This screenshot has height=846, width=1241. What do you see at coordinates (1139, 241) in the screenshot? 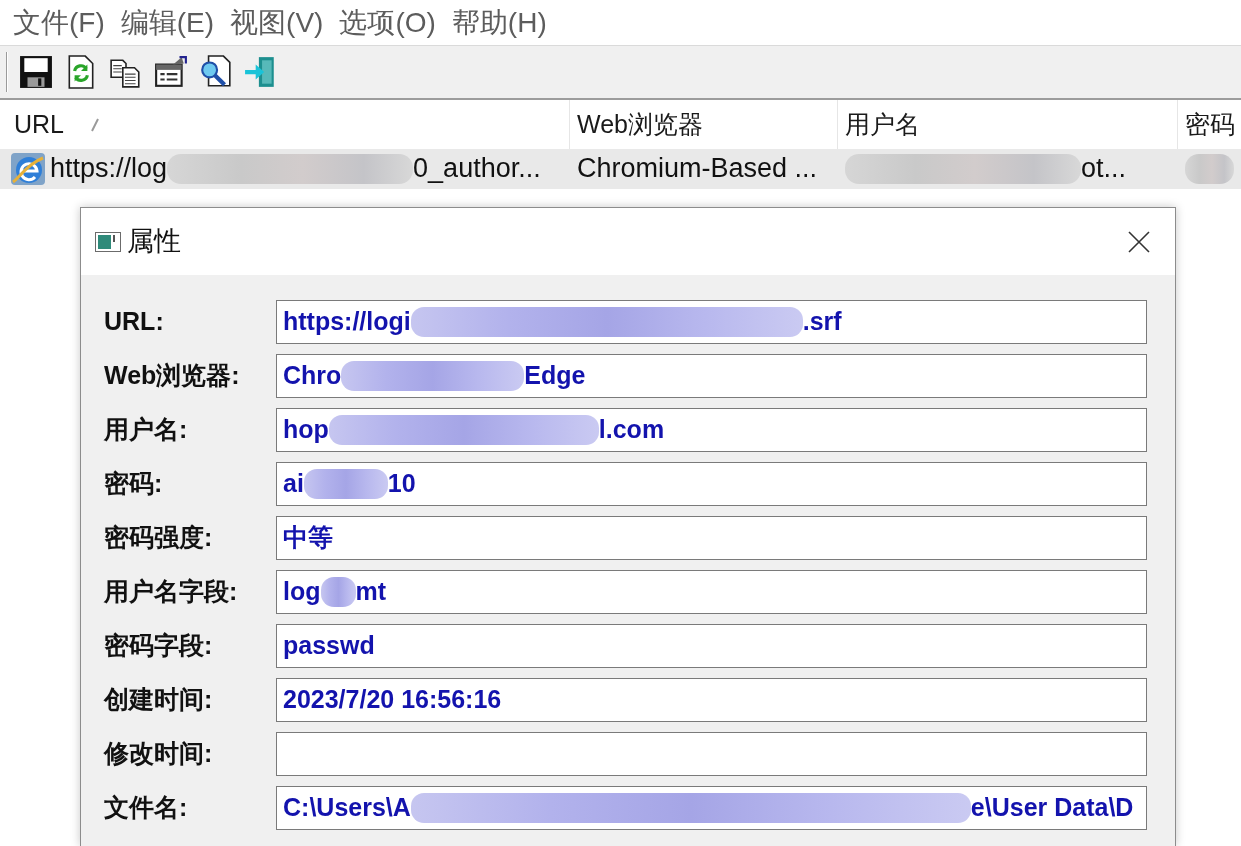
I see `close-icon` at bounding box center [1139, 241].